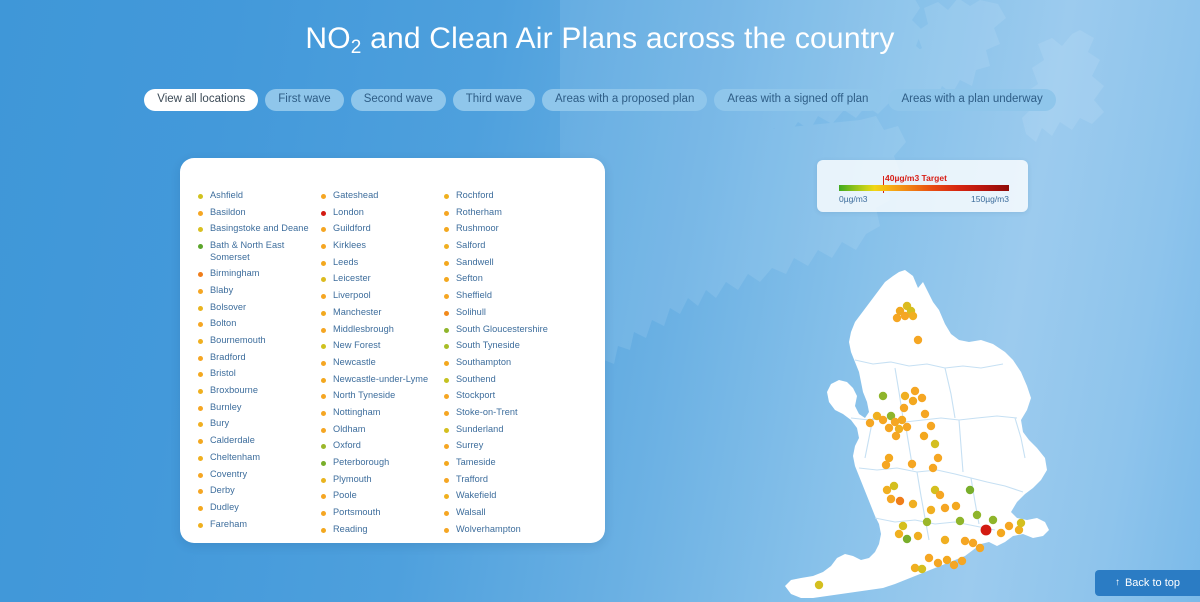 The image size is (1200, 602). What do you see at coordinates (259, 441) in the screenshot?
I see `location-list-item: Calderdale` at bounding box center [259, 441].